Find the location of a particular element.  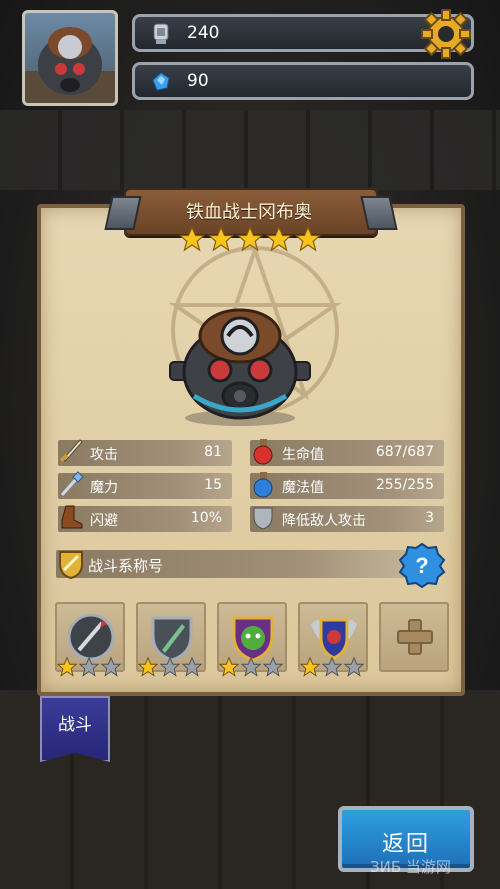

skill-3-stars is located at coordinates (251, 667).